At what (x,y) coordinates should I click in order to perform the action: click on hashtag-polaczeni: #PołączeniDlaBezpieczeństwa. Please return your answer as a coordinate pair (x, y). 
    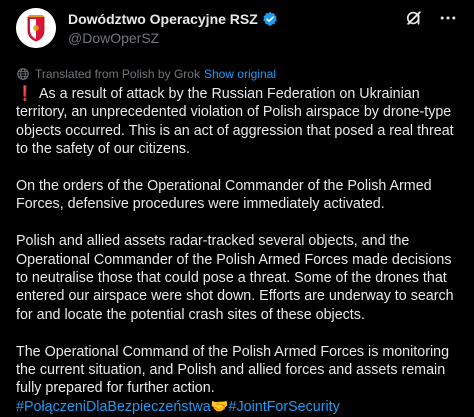
    Looking at the image, I should click on (113, 407).